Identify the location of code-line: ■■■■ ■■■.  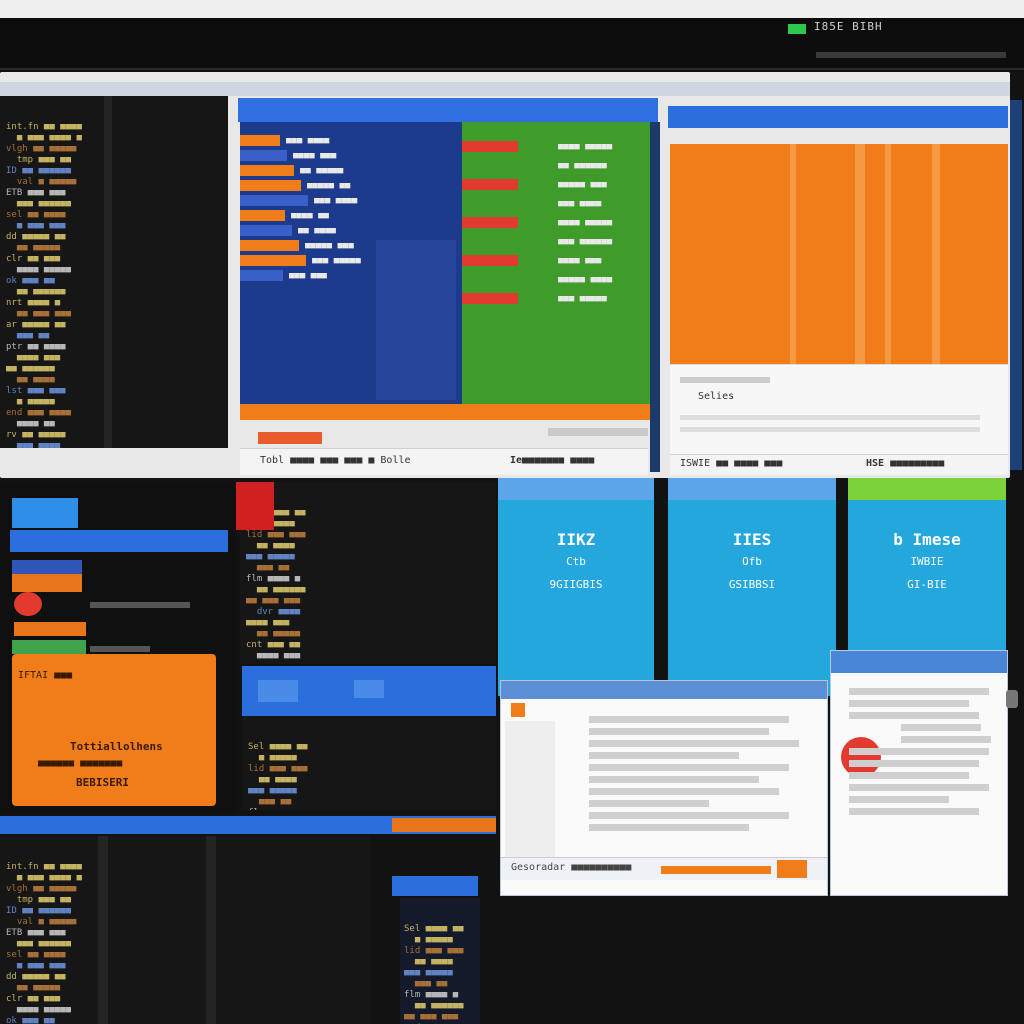
(268, 623).